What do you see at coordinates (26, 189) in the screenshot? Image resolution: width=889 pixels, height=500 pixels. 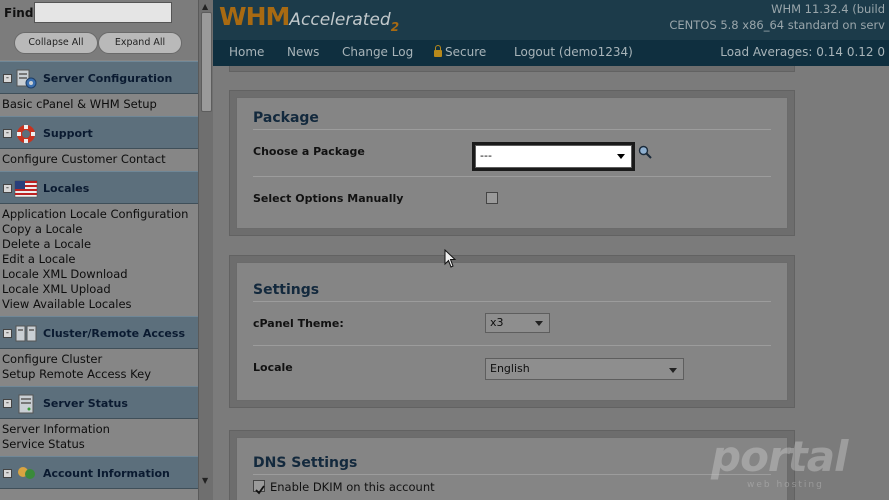 I see `us-flag-icon` at bounding box center [26, 189].